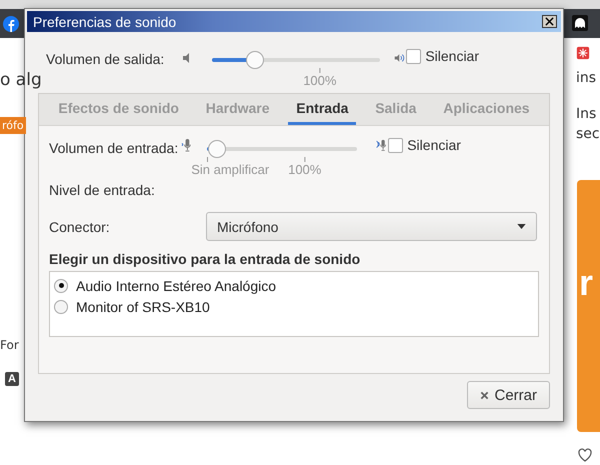 The height and width of the screenshot is (465, 600). Describe the element at coordinates (296, 285) in the screenshot. I see `device-radio-option: Audio Interno Estéreo Analógico` at that location.